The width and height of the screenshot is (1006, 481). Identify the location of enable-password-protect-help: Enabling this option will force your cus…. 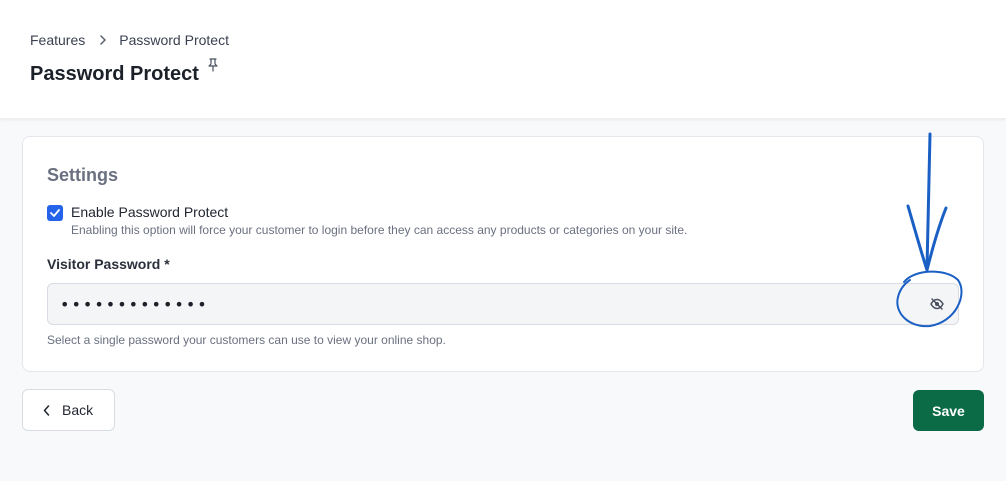
(379, 230).